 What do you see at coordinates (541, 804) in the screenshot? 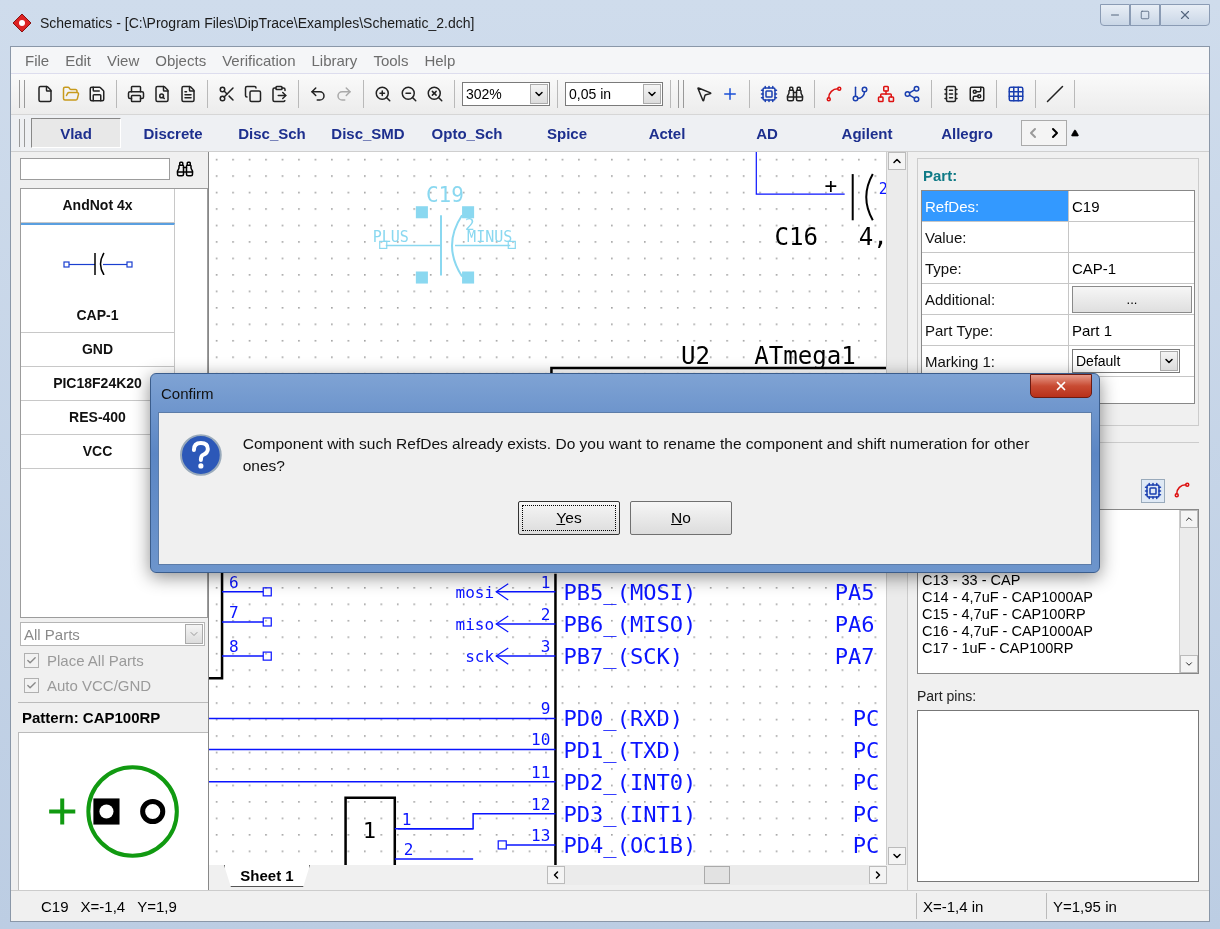
I see `pin-number: 12` at bounding box center [541, 804].